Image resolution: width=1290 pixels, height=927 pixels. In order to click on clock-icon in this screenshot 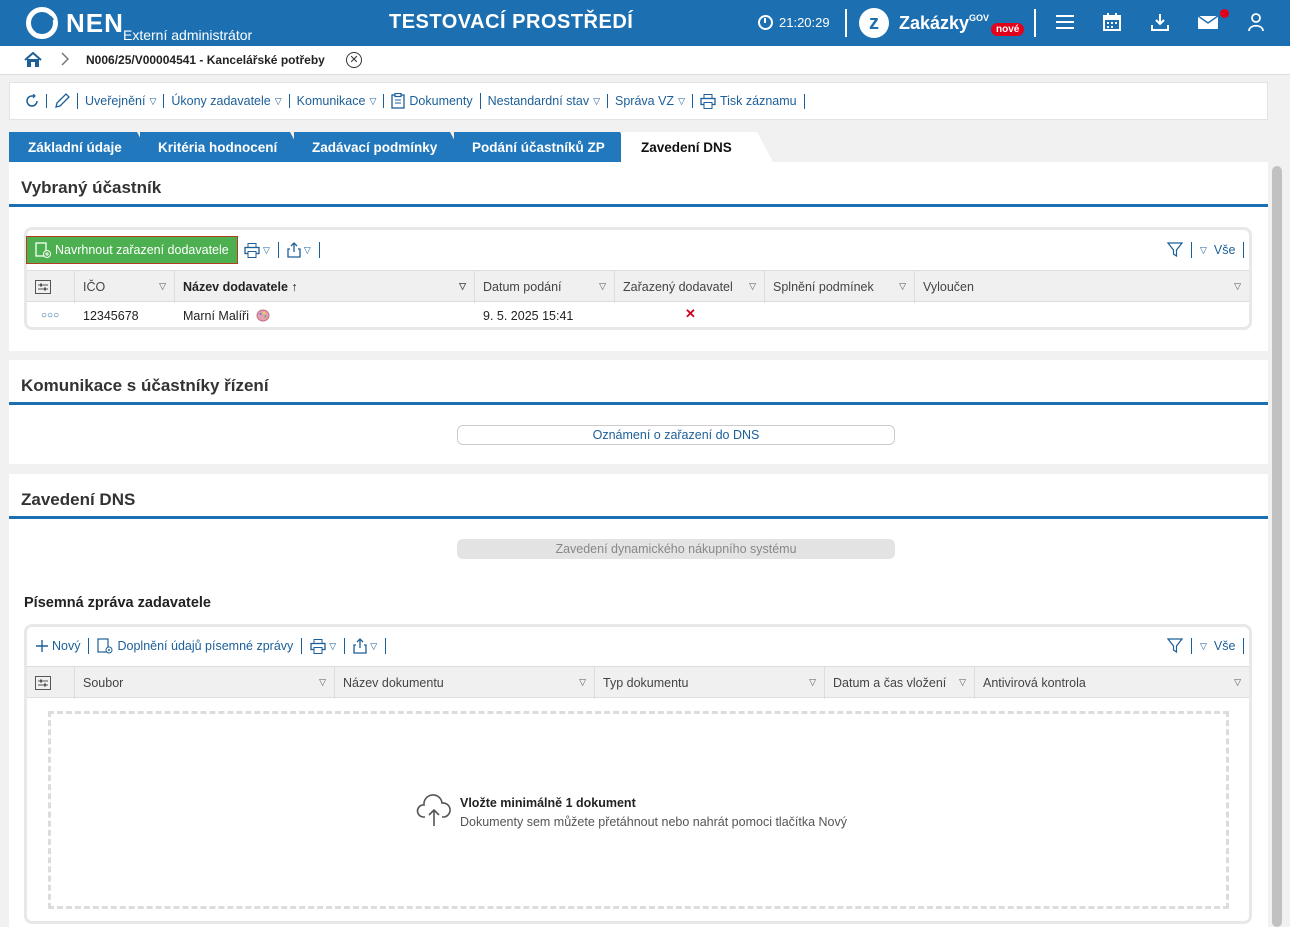, I will do `click(765, 22)`.